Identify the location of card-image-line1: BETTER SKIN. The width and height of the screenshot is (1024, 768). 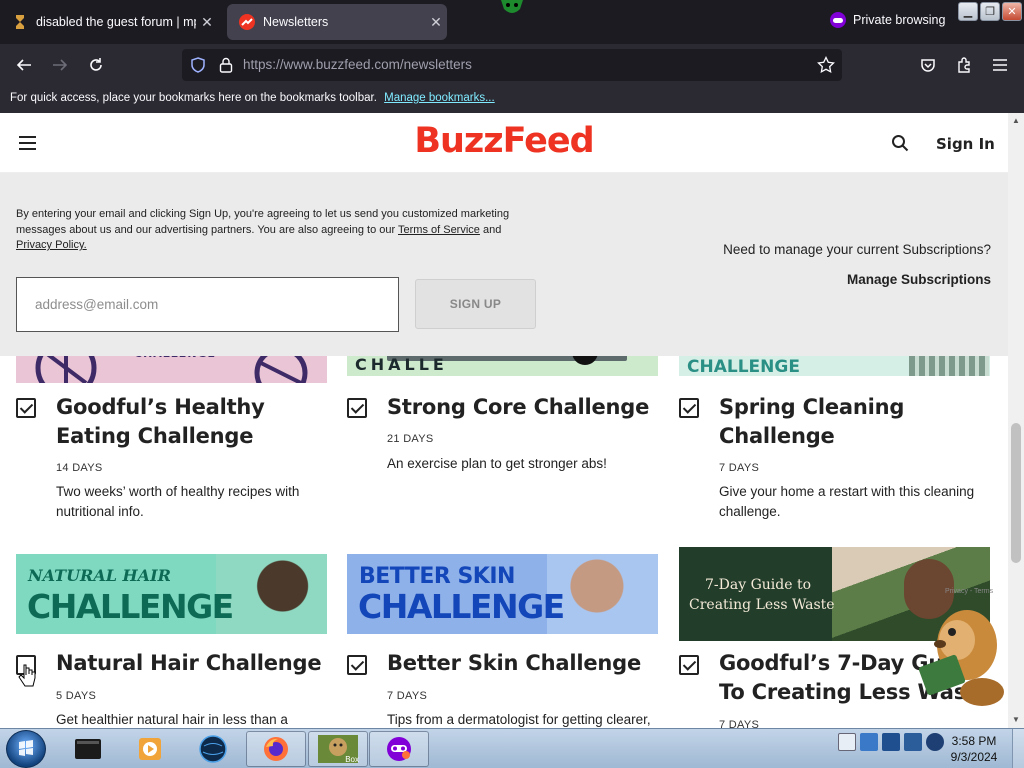
(437, 576).